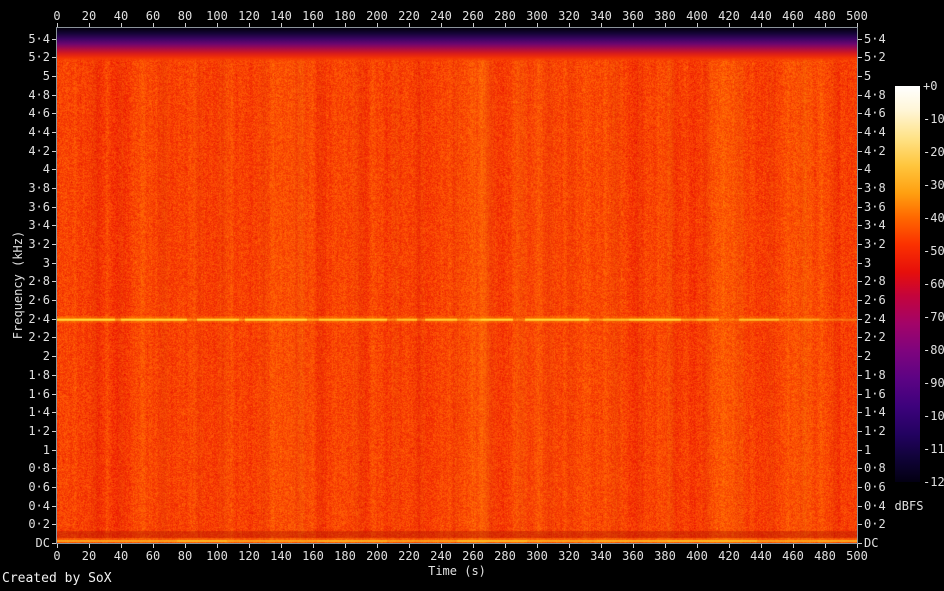  What do you see at coordinates (933, 416) in the screenshot?
I see `colorbar-tick-label: -100` at bounding box center [933, 416].